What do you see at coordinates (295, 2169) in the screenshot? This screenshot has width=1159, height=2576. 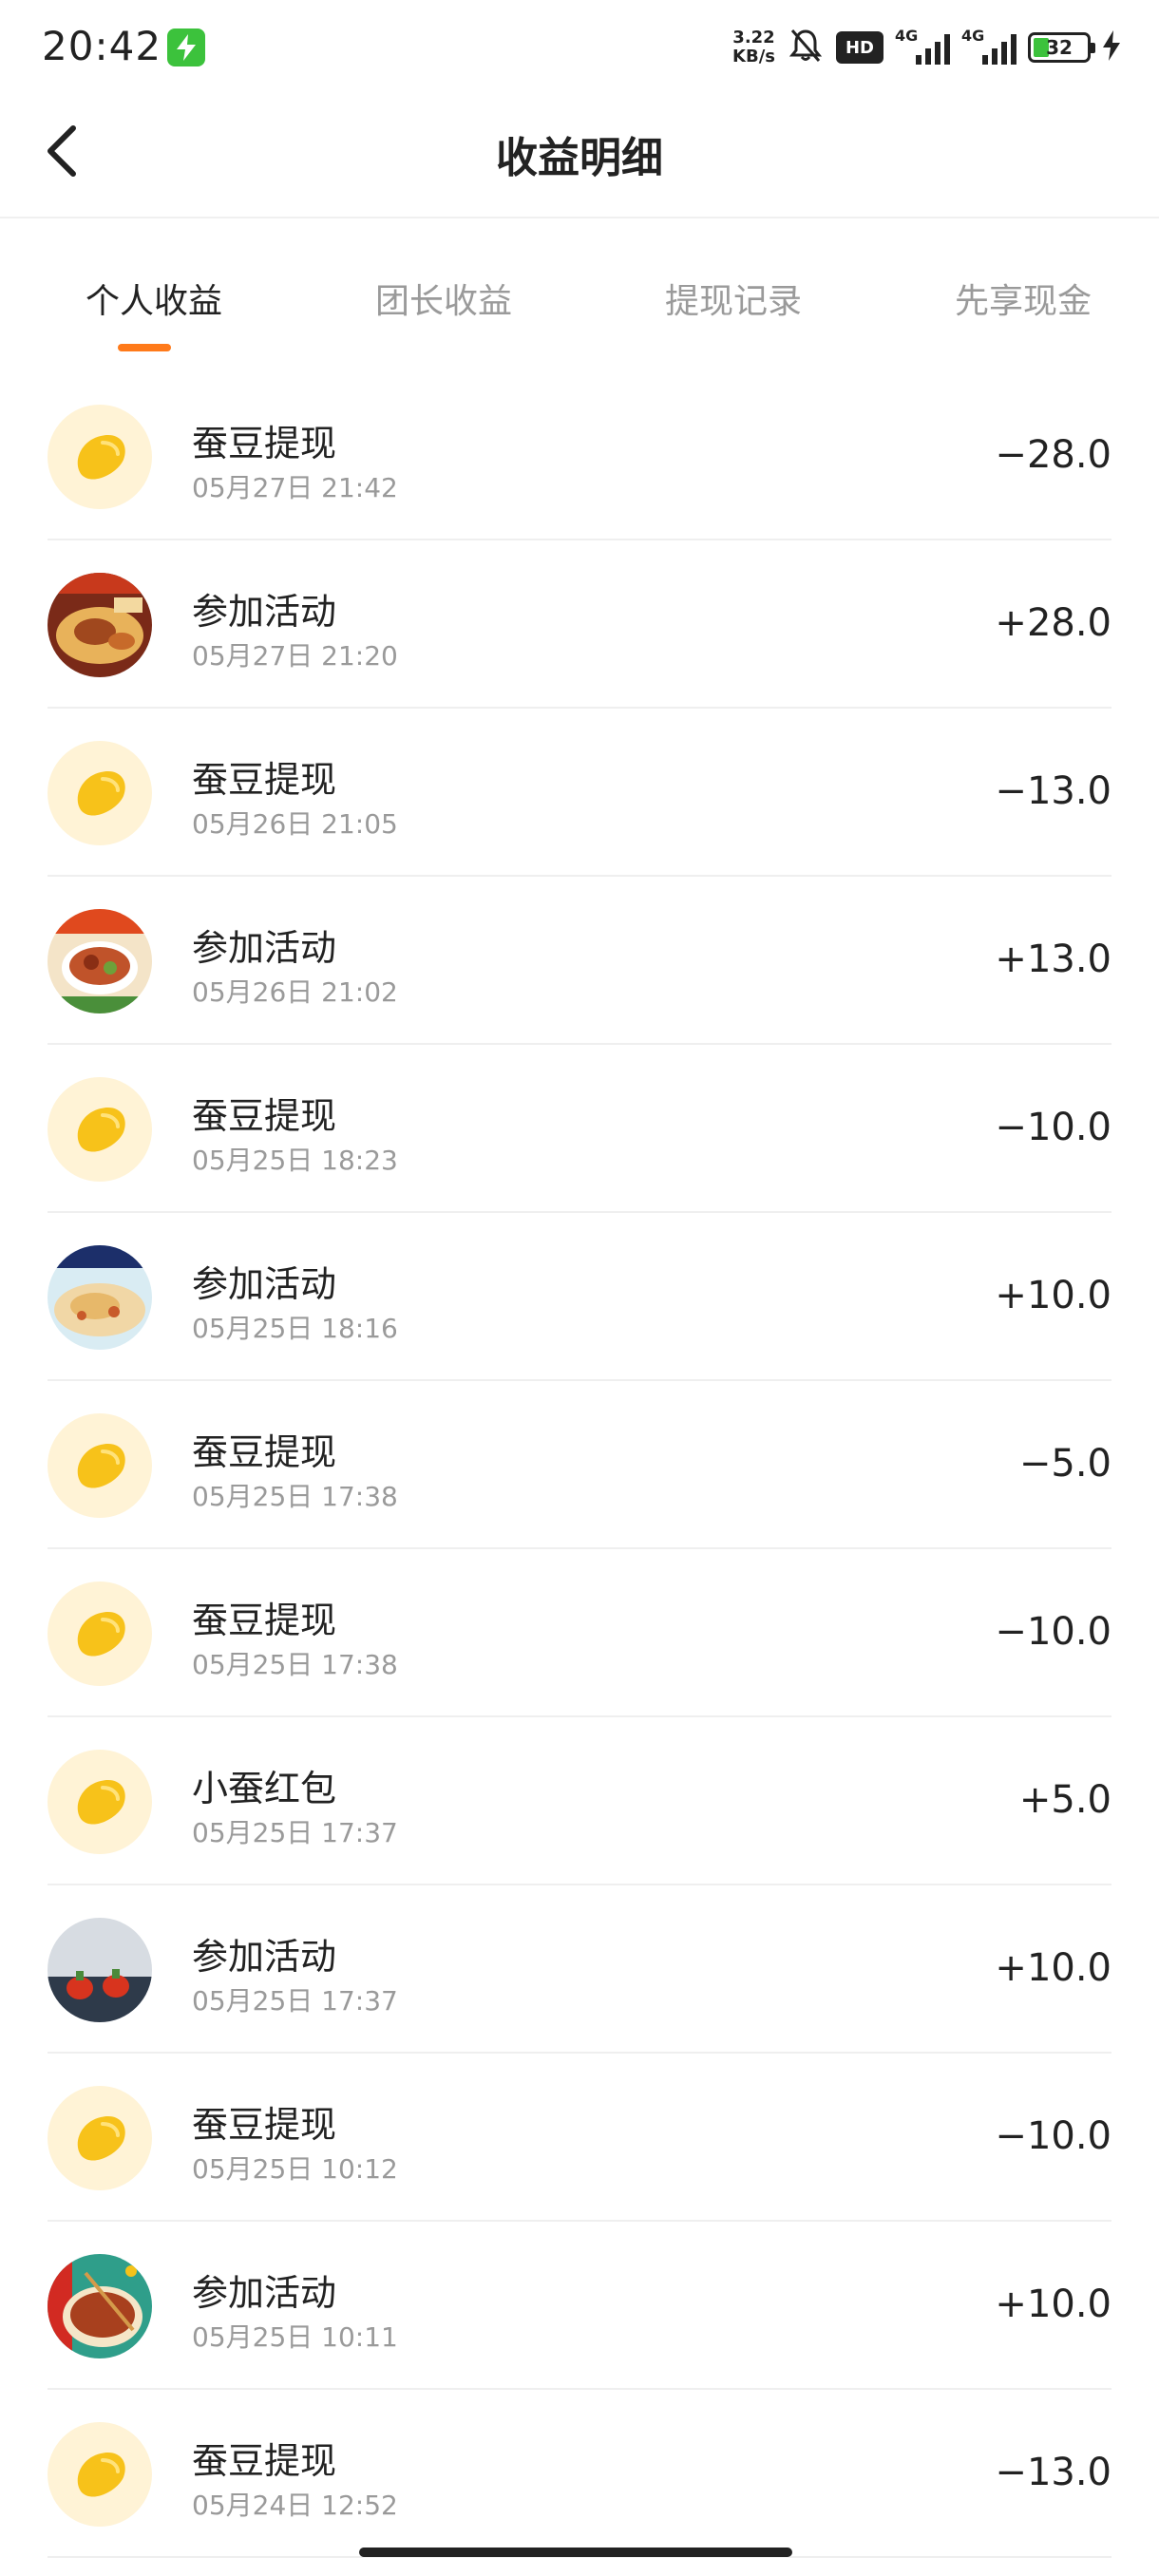 I see `record-time: 05月25日 10:12` at bounding box center [295, 2169].